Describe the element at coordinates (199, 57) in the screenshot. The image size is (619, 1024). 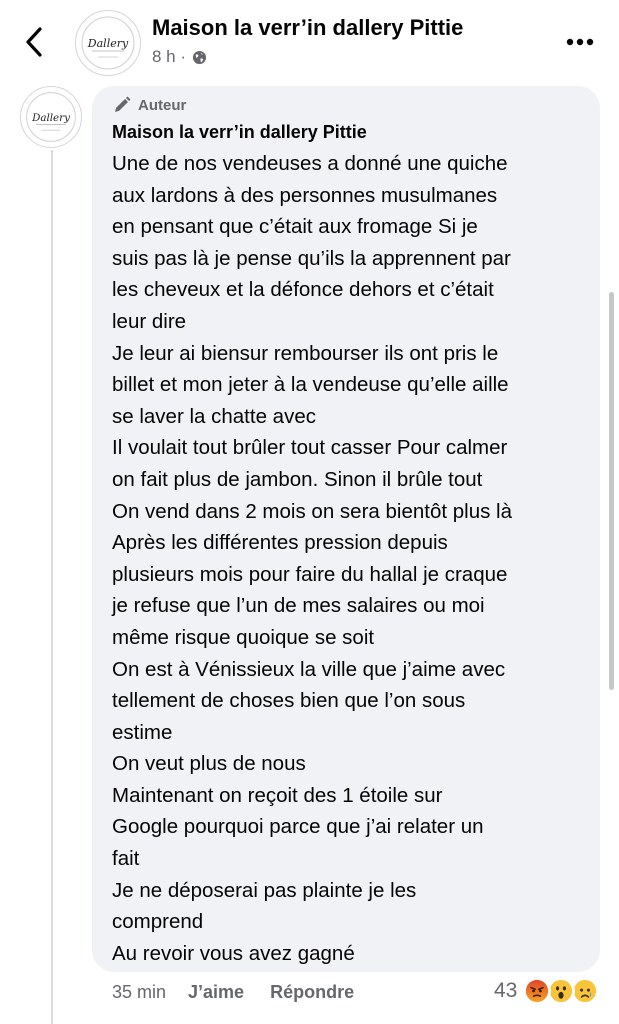
I see `globe-icon` at that location.